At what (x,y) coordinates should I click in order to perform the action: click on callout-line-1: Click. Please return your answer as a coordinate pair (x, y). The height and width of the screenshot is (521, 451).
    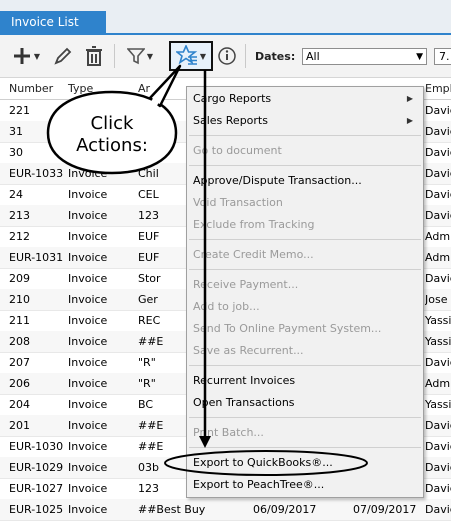
    Looking at the image, I should click on (112, 123).